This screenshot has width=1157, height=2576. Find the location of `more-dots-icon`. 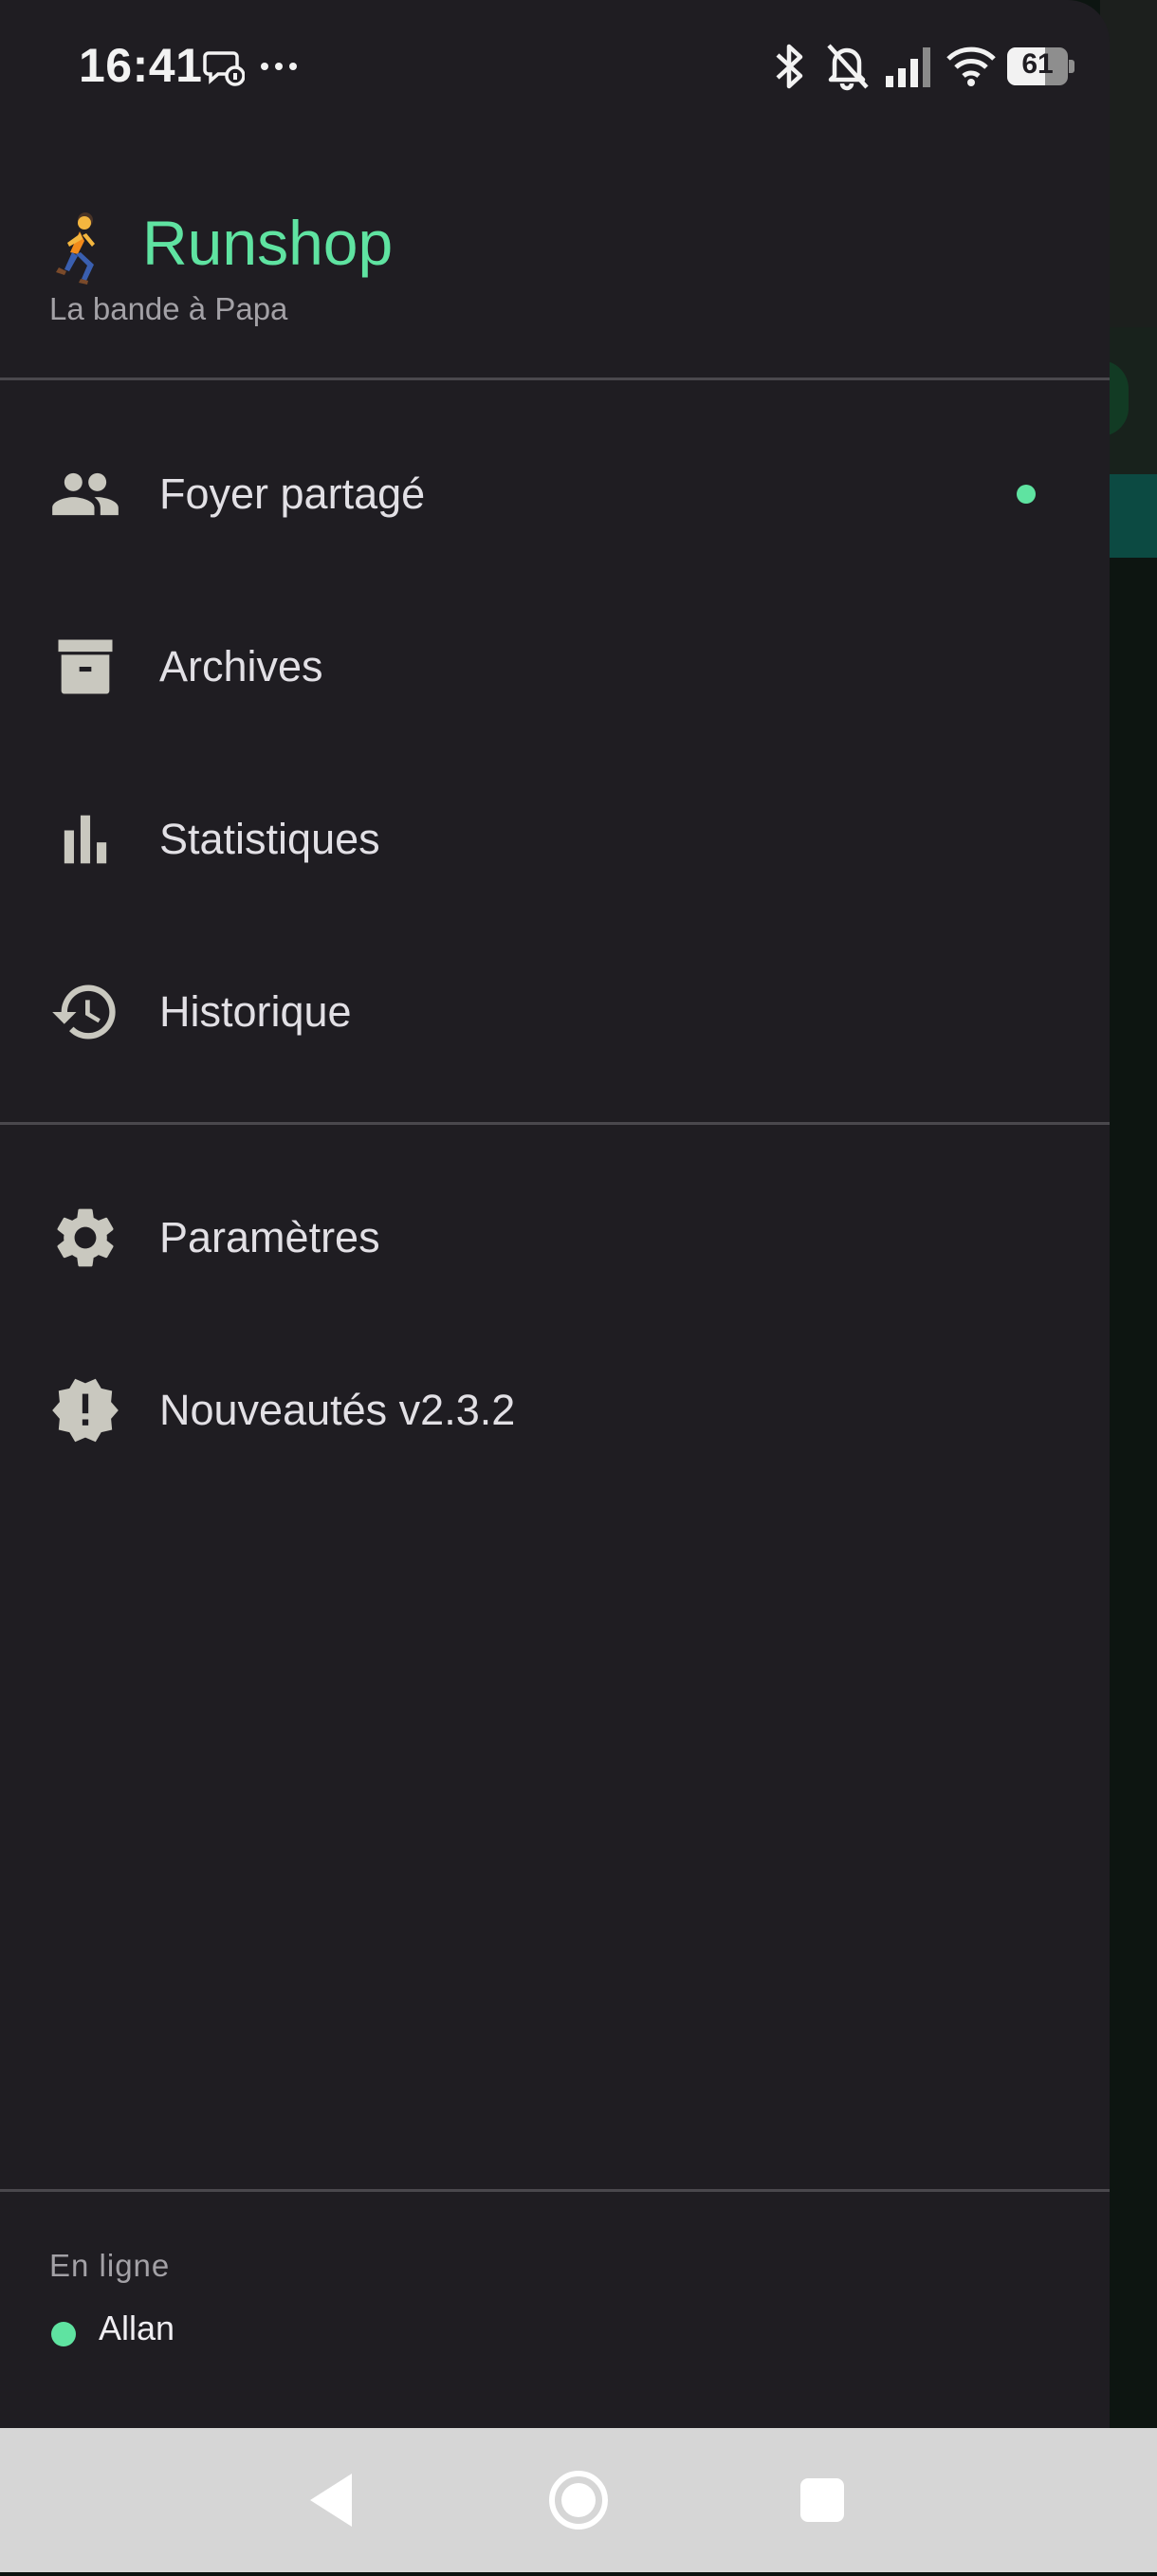

more-dots-icon is located at coordinates (279, 66).